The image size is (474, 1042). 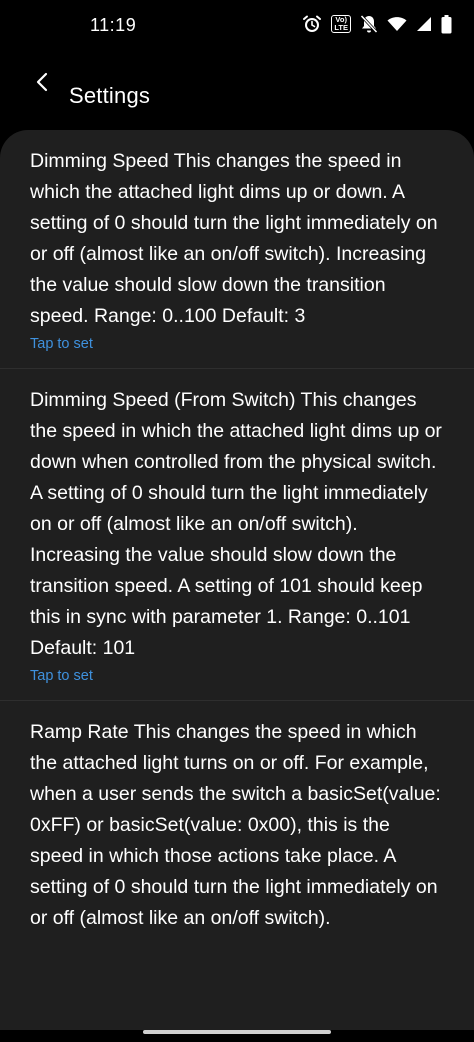 What do you see at coordinates (369, 24) in the screenshot?
I see `notifications-off-icon` at bounding box center [369, 24].